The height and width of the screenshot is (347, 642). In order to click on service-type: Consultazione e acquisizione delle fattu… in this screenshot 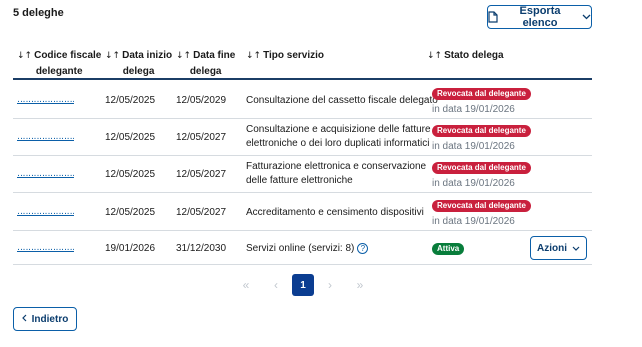, I will do `click(338, 136)`.